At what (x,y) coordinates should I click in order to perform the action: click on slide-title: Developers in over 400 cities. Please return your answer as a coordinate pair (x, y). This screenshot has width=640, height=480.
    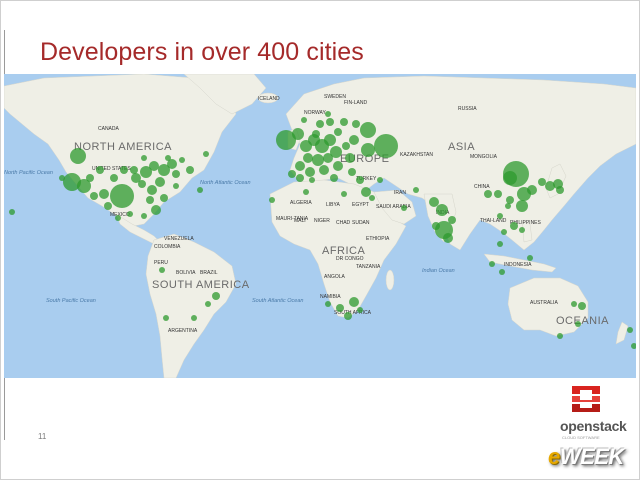
    Looking at the image, I should click on (202, 52).